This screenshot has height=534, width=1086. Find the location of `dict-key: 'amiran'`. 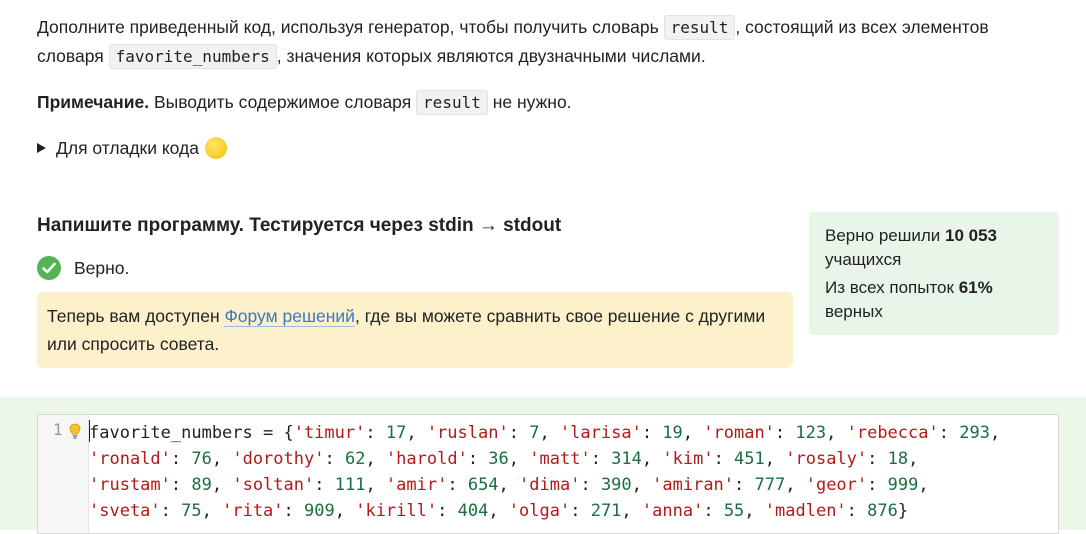

dict-key: 'amiran' is located at coordinates (693, 485).